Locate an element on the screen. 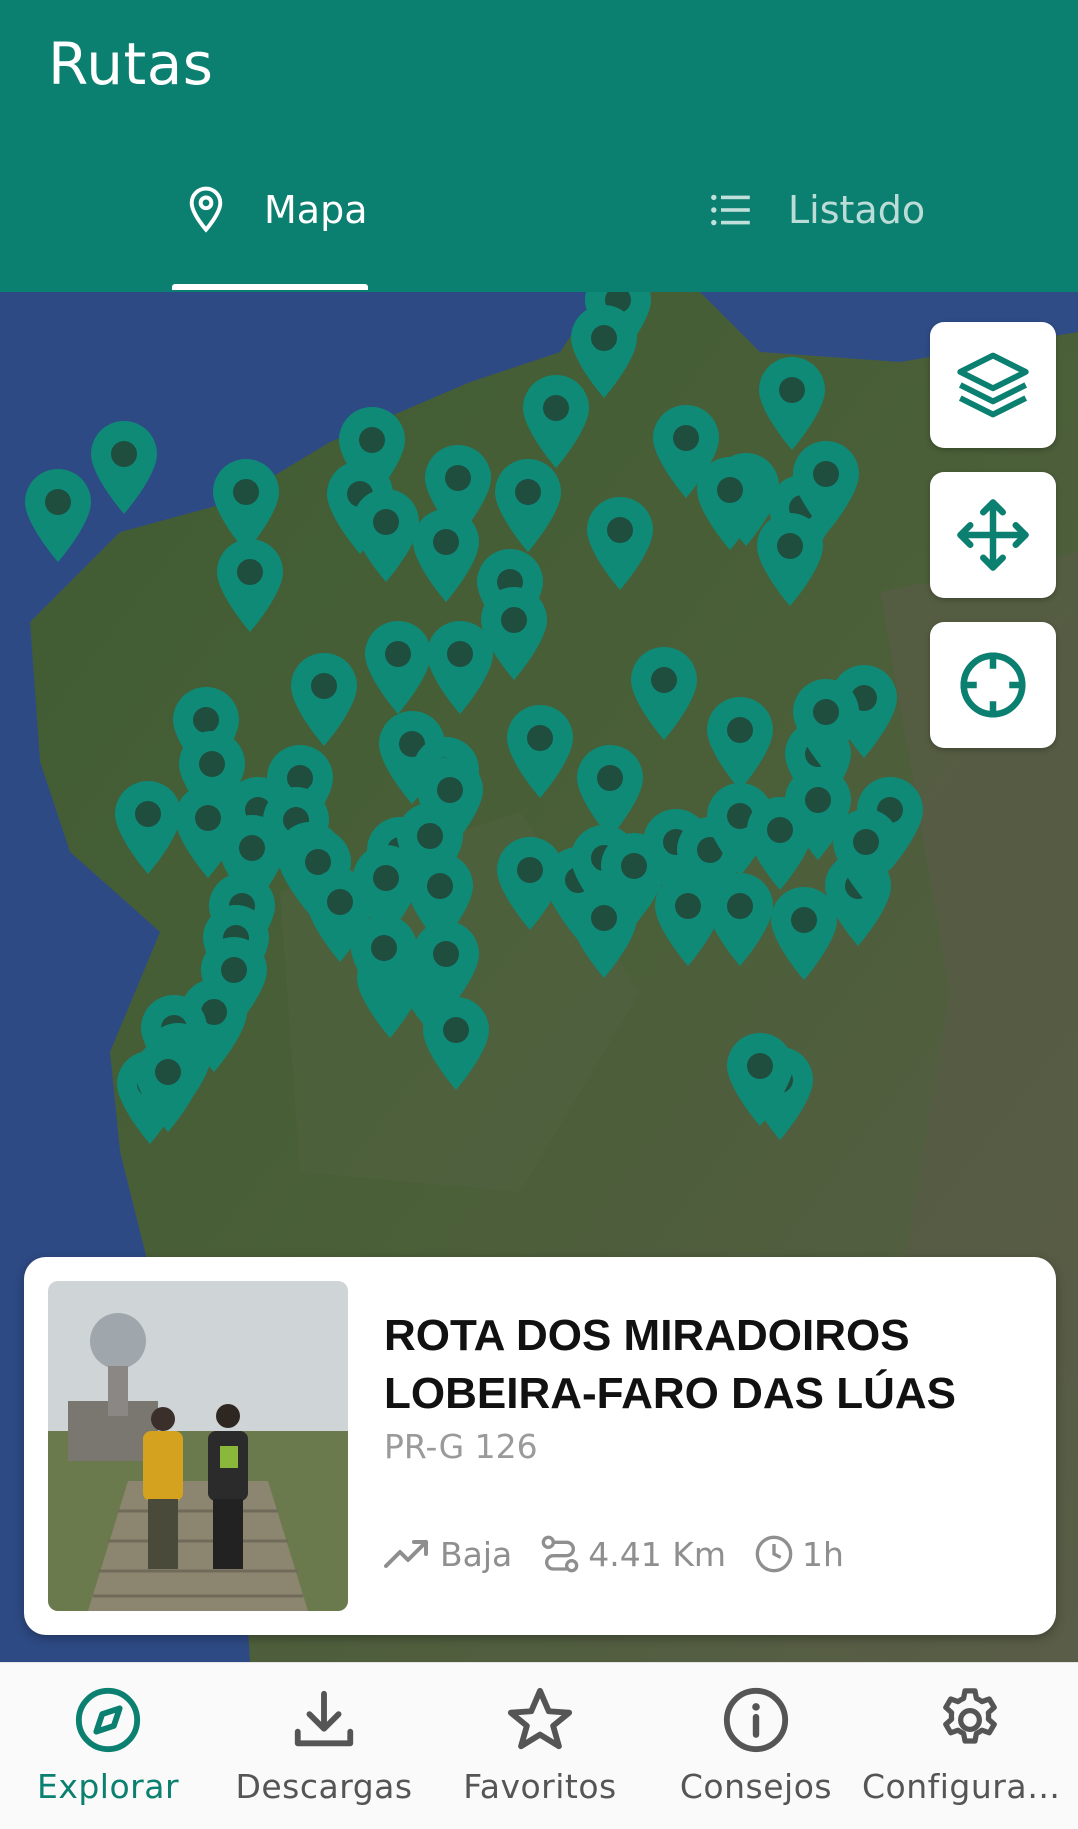 Image resolution: width=1078 pixels, height=1829 pixels. nav-favoritos: Favoritos is located at coordinates (540, 1746).